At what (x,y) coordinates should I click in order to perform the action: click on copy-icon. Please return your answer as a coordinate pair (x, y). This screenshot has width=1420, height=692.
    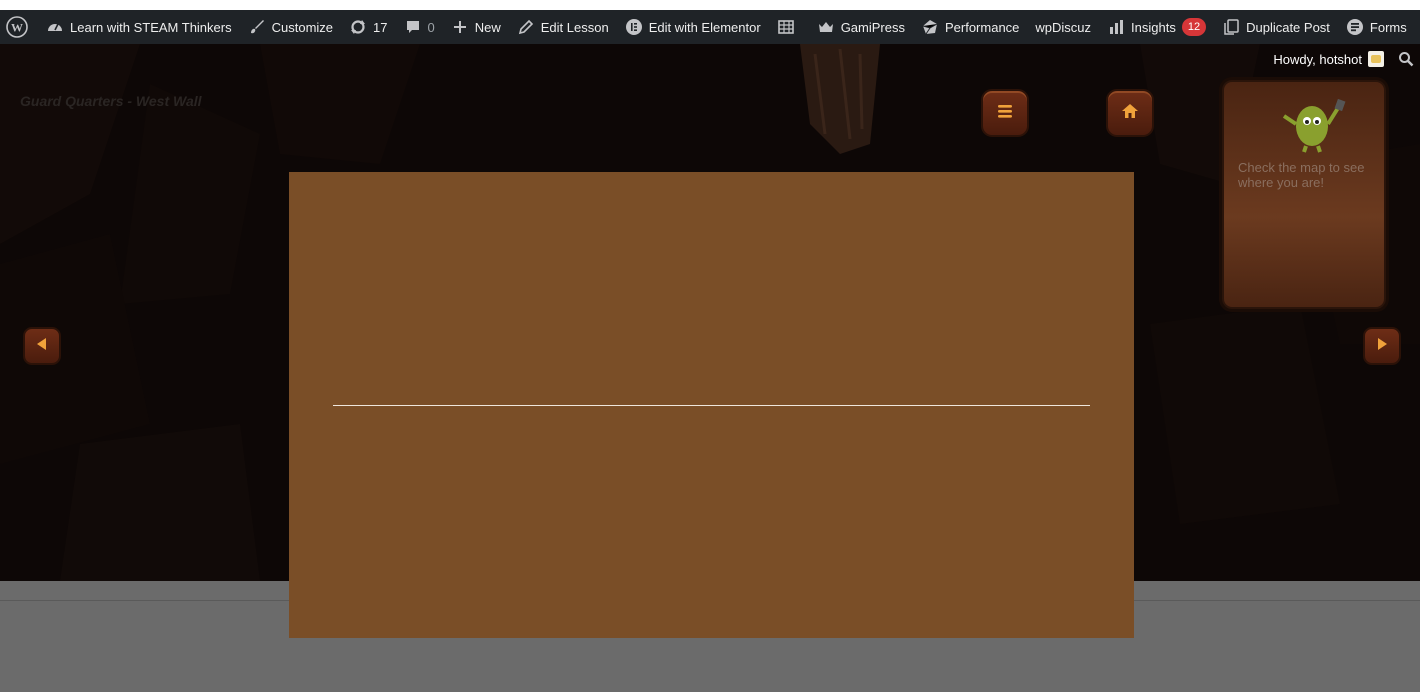
    Looking at the image, I should click on (1231, 27).